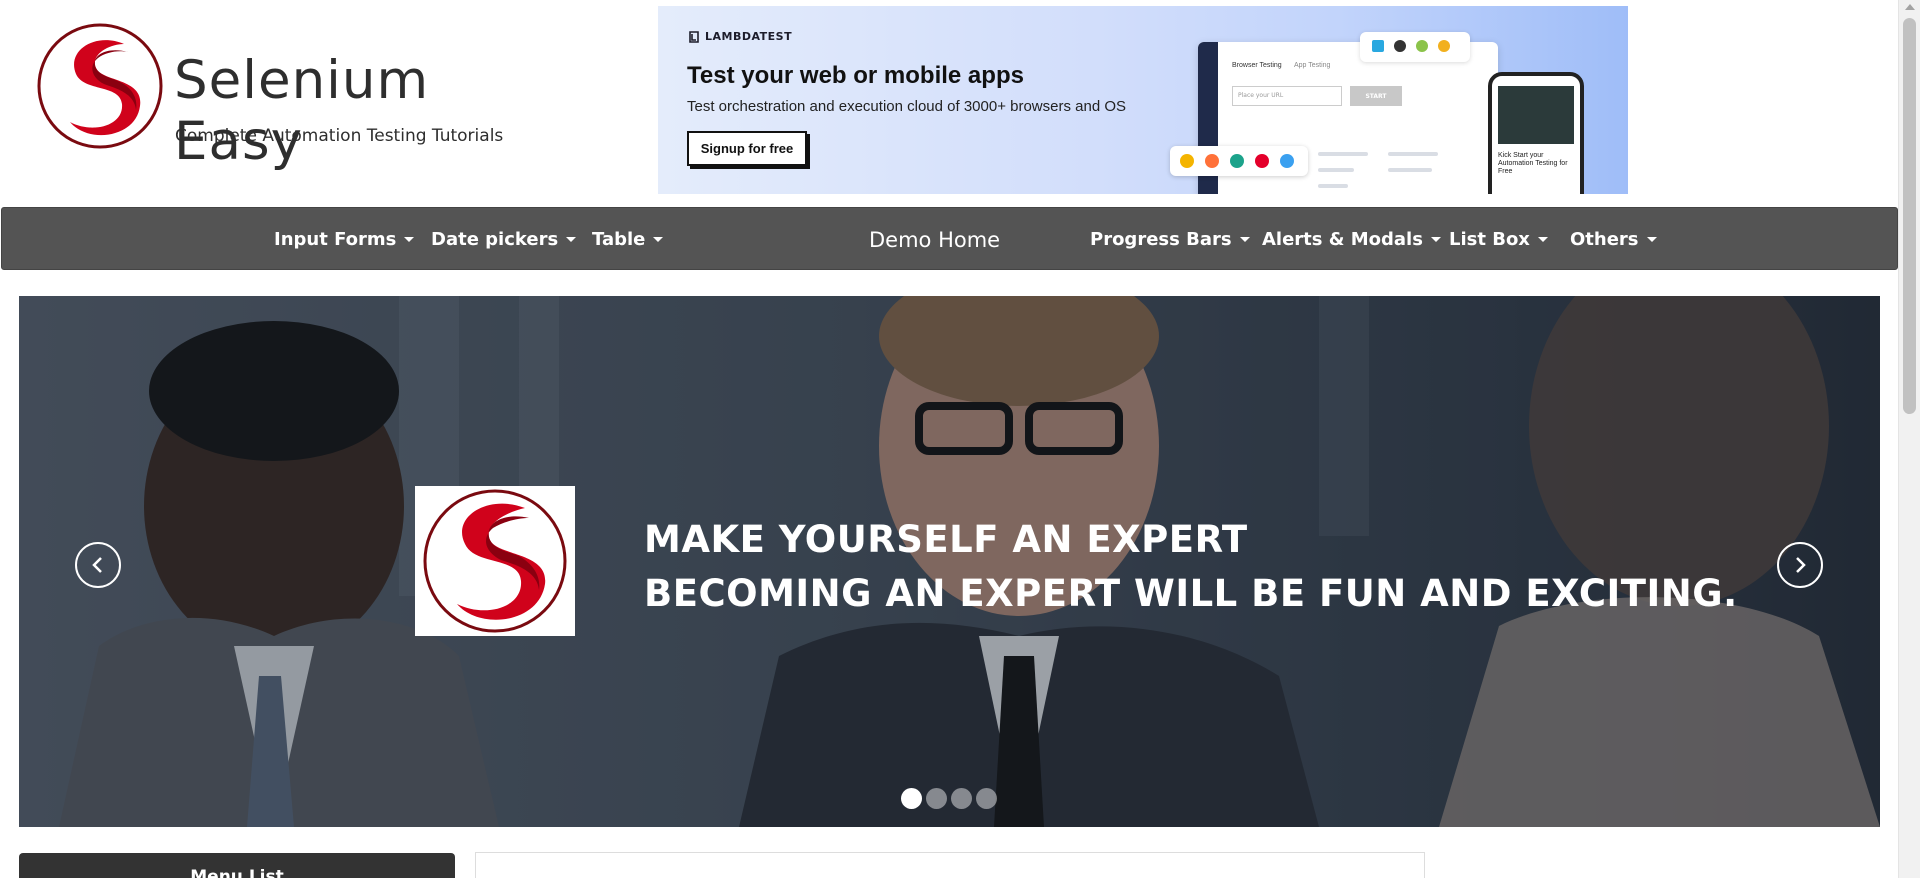 The height and width of the screenshot is (878, 1920). I want to click on chevron-left-icon, so click(97, 565).